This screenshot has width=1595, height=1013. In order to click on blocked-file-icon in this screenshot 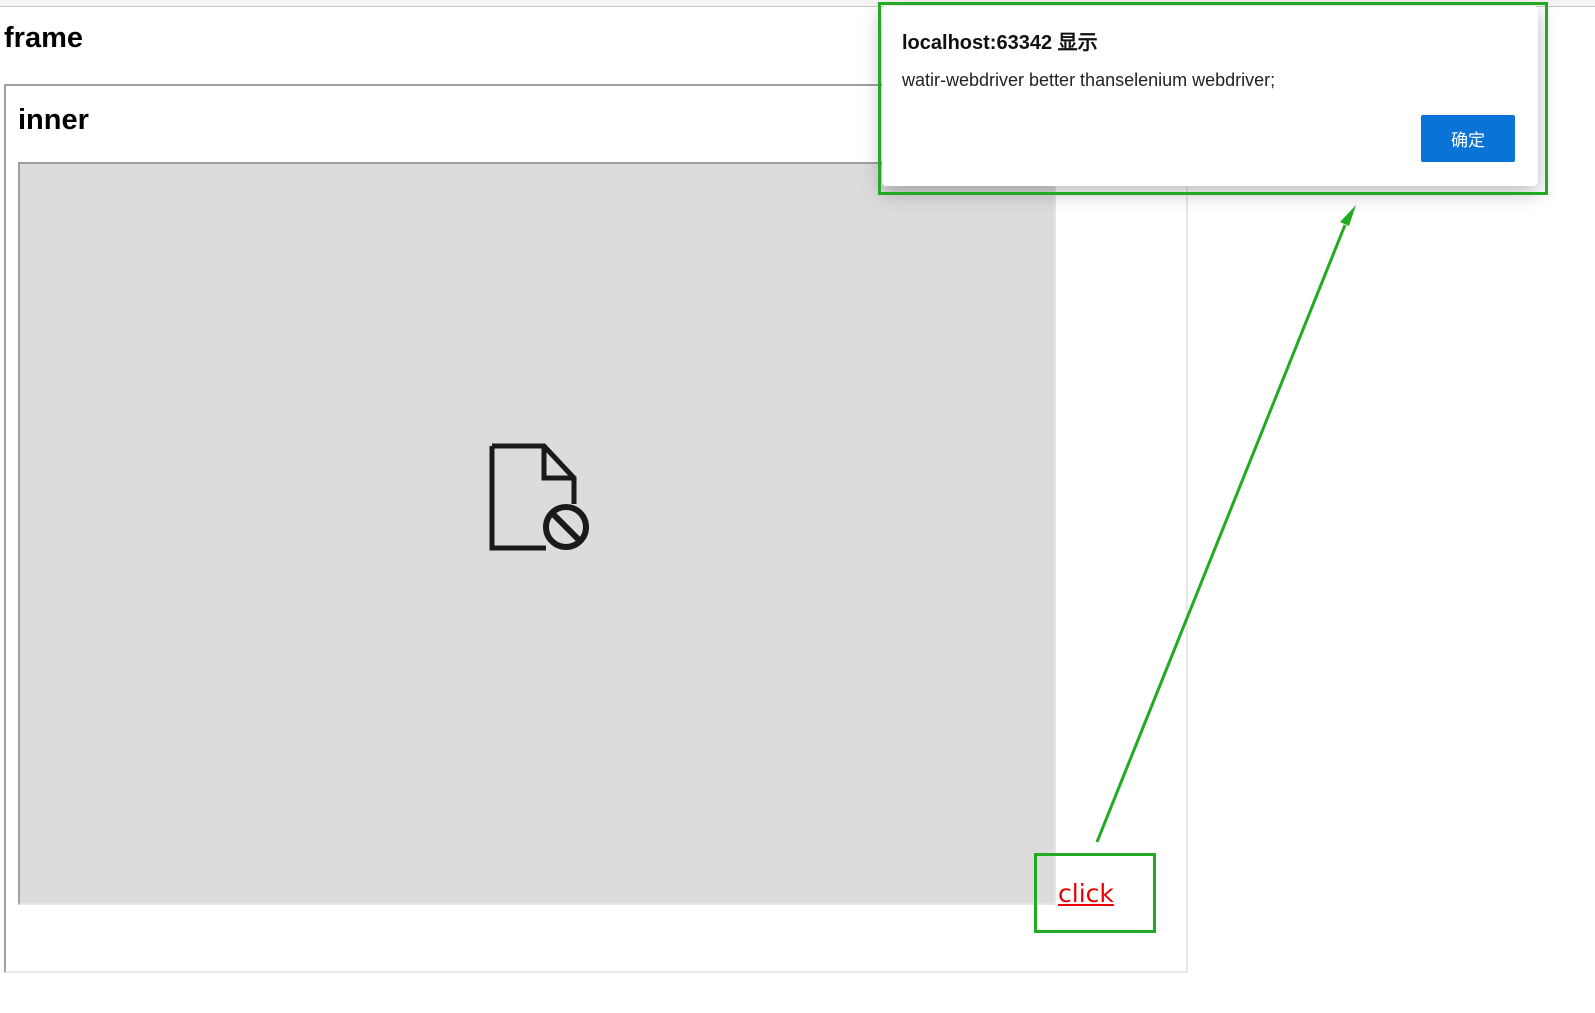, I will do `click(539, 497)`.